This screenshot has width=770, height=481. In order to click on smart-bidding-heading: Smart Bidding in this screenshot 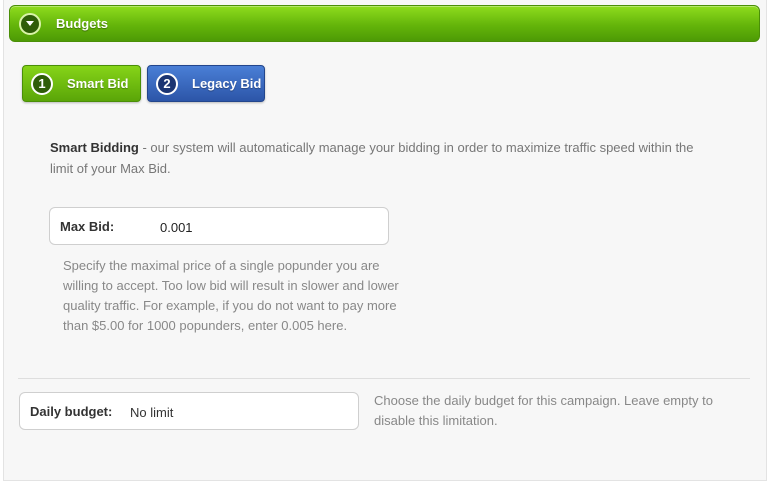, I will do `click(94, 147)`.